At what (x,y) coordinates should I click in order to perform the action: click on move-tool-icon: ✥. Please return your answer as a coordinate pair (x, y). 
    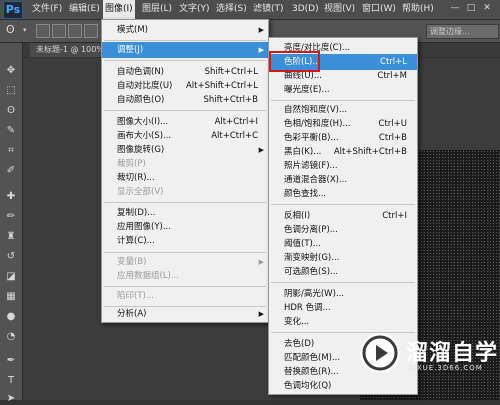
    Looking at the image, I should click on (11, 71).